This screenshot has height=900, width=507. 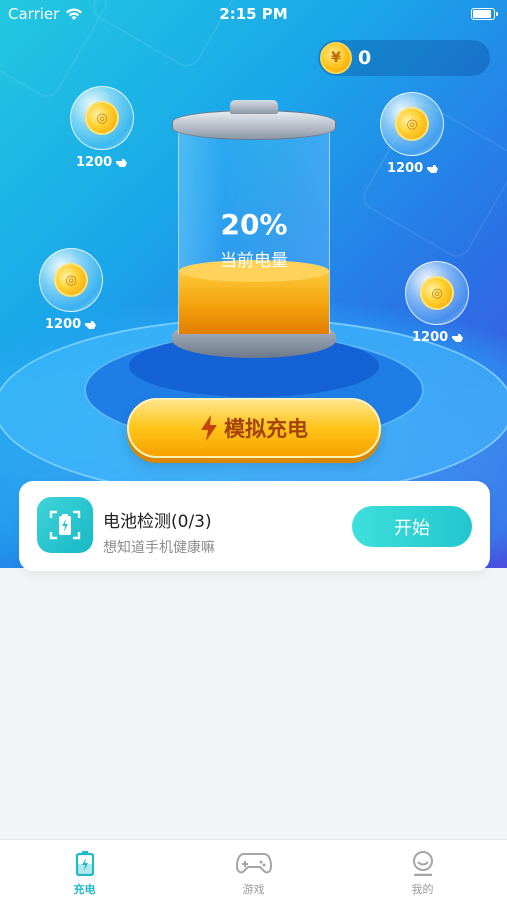 What do you see at coordinates (254, 261) in the screenshot?
I see `battery-label: 当前电量` at bounding box center [254, 261].